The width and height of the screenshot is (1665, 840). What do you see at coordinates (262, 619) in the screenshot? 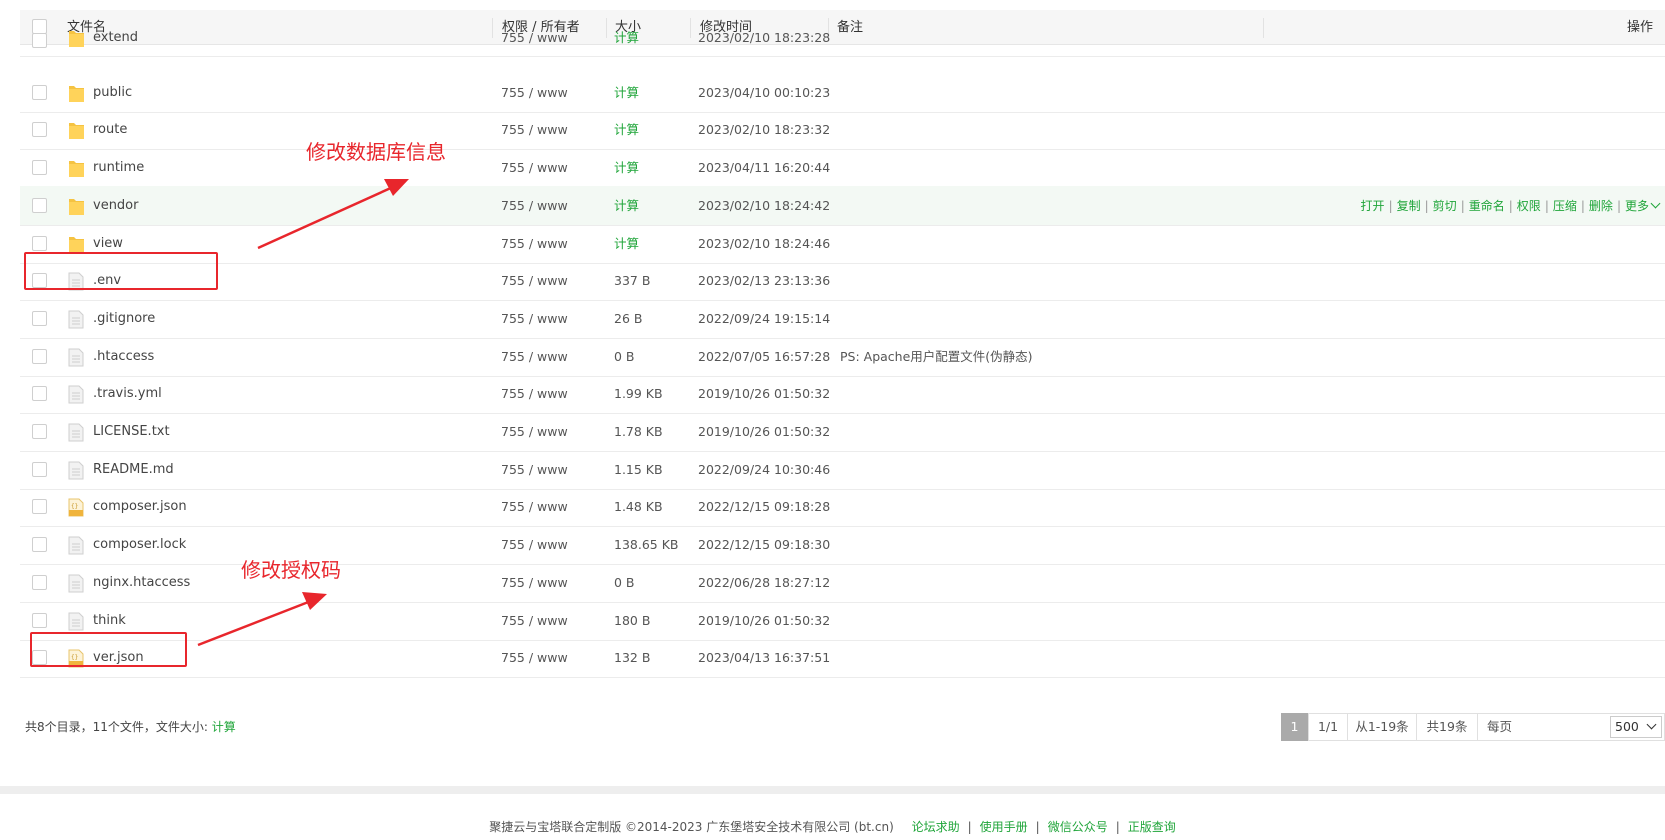
I see `arrow-to-auth-note` at bounding box center [262, 619].